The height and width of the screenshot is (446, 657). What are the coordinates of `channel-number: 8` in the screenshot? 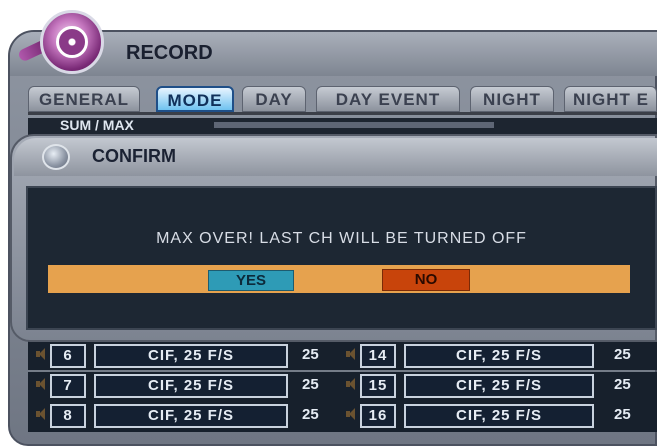 It's located at (68, 416).